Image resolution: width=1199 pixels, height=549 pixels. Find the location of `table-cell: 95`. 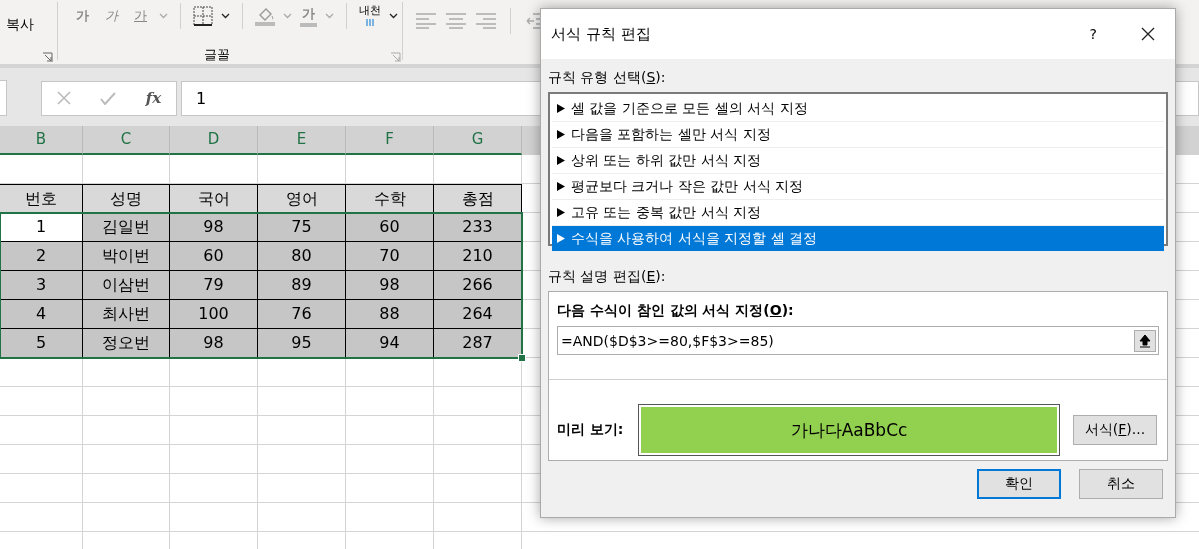

table-cell: 95 is located at coordinates (302, 343).